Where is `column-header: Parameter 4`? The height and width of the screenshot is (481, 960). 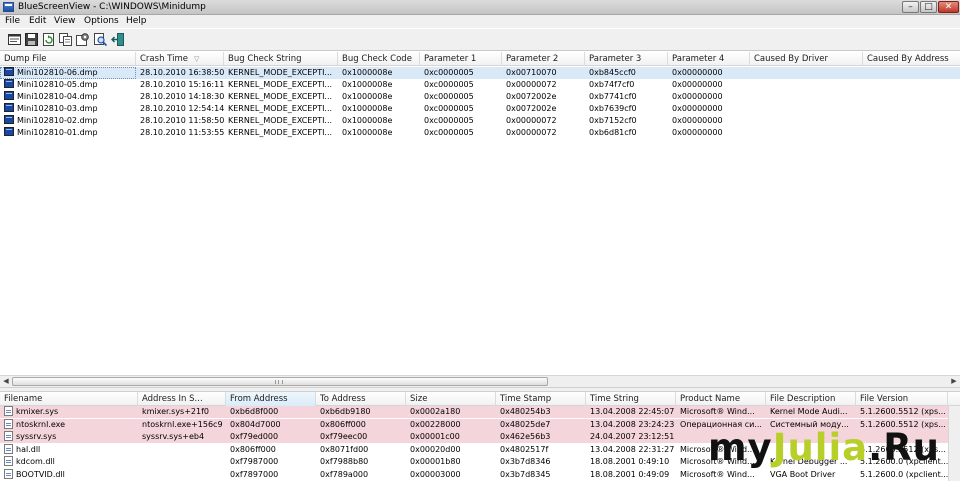
column-header: Parameter 4 is located at coordinates (709, 59).